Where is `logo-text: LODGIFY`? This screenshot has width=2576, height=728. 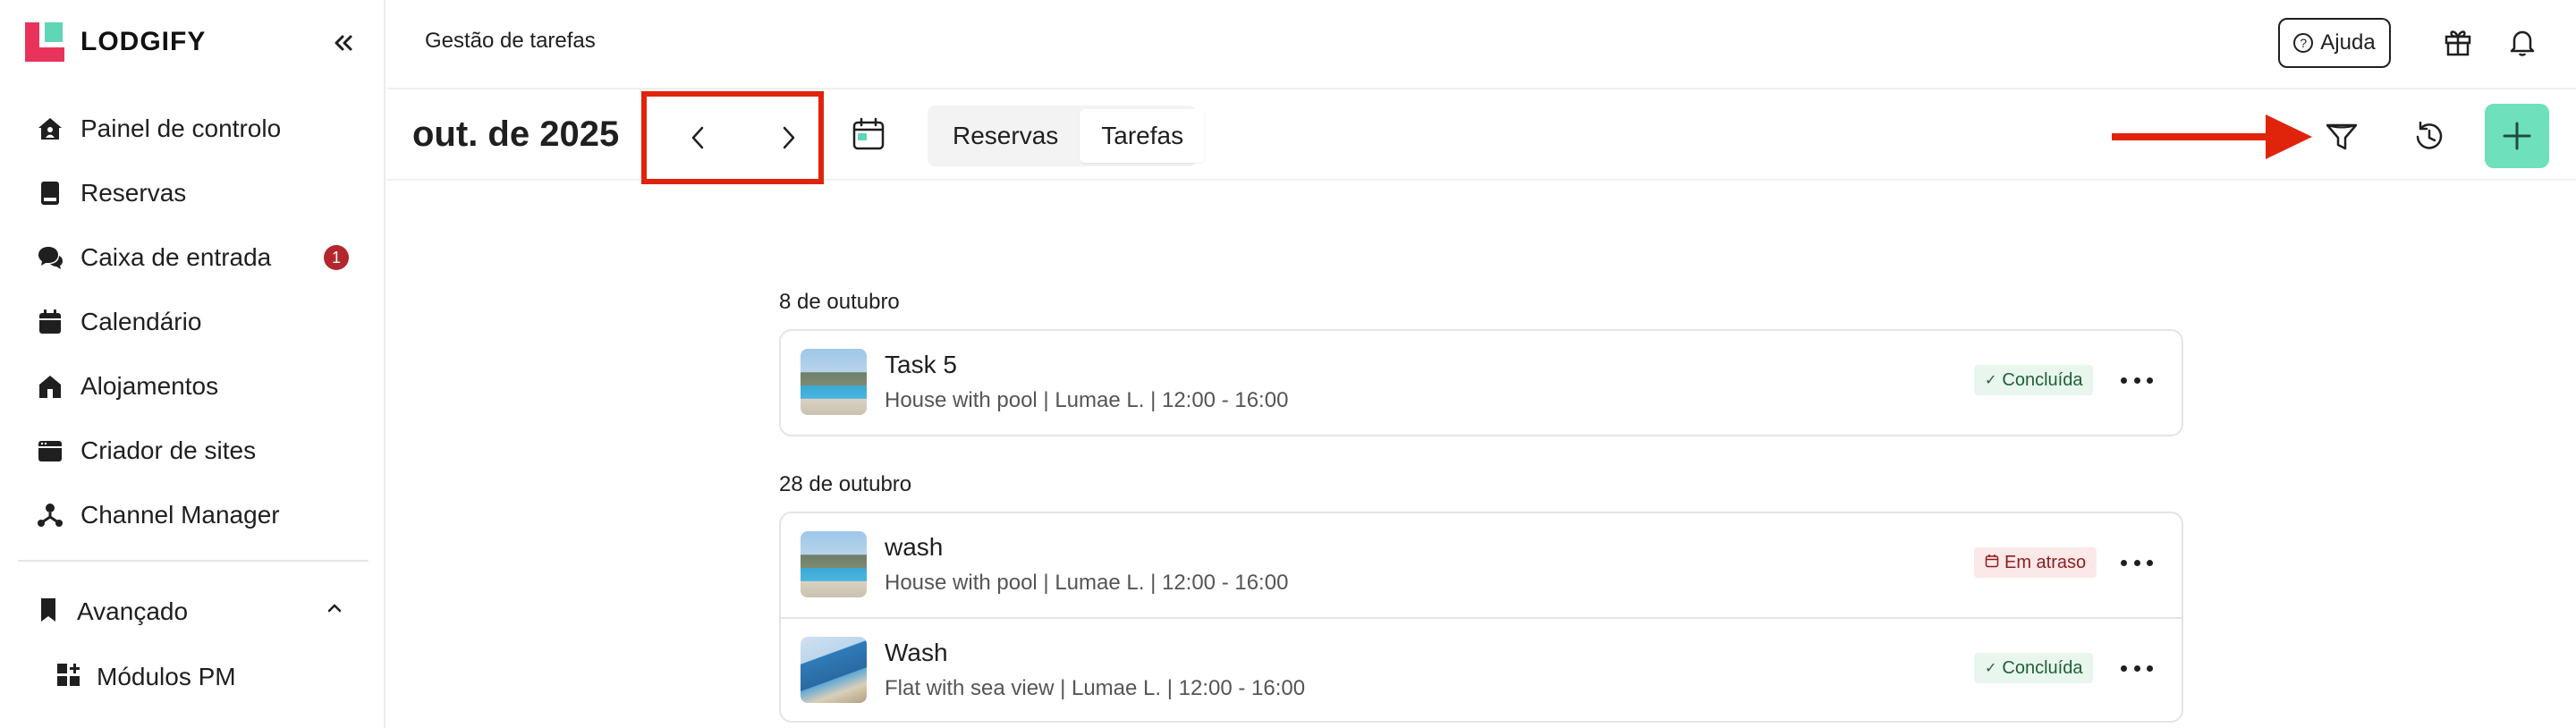 logo-text: LODGIFY is located at coordinates (143, 41).